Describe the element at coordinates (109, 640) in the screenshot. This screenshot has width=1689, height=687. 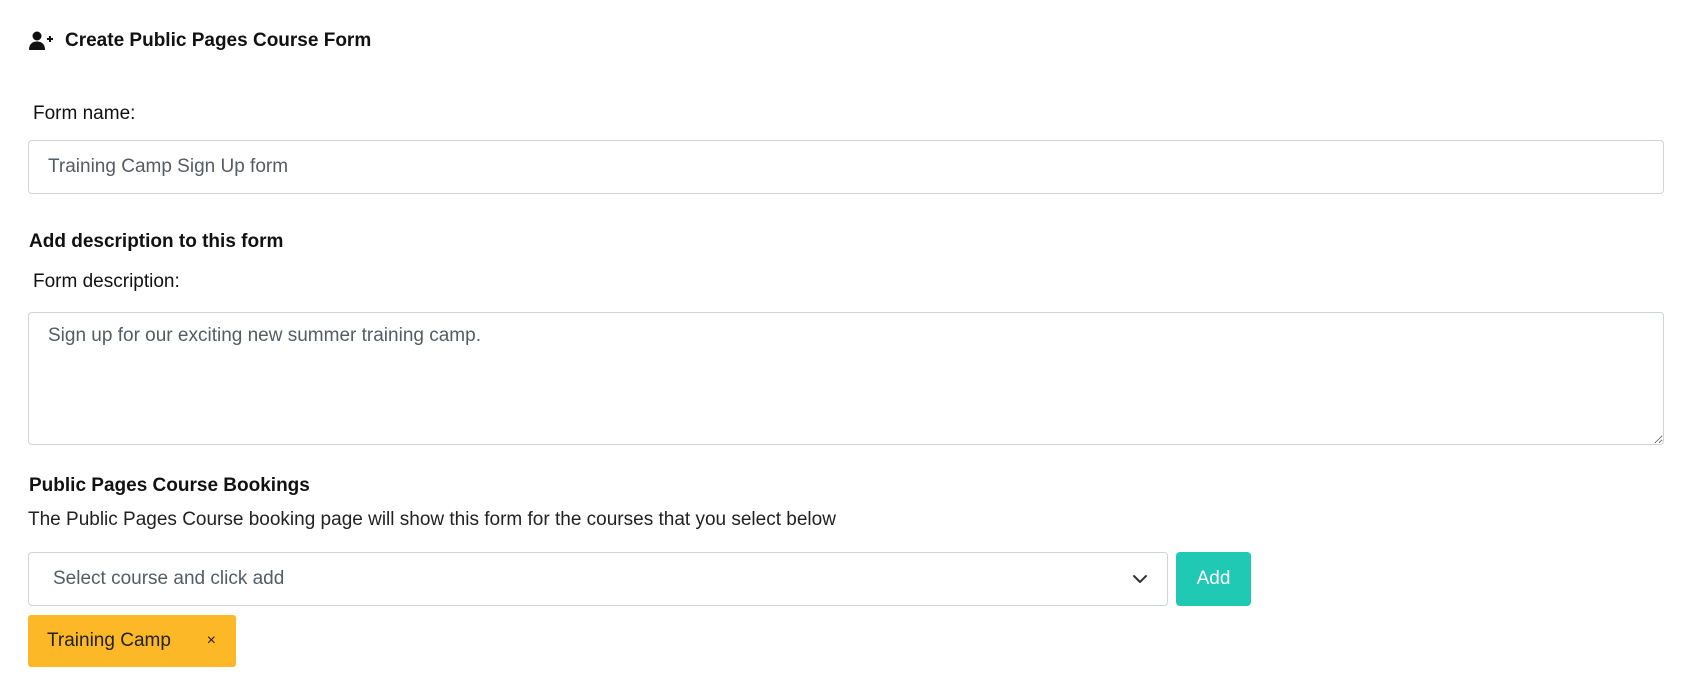
I see `selected-course-label: Training Camp` at that location.